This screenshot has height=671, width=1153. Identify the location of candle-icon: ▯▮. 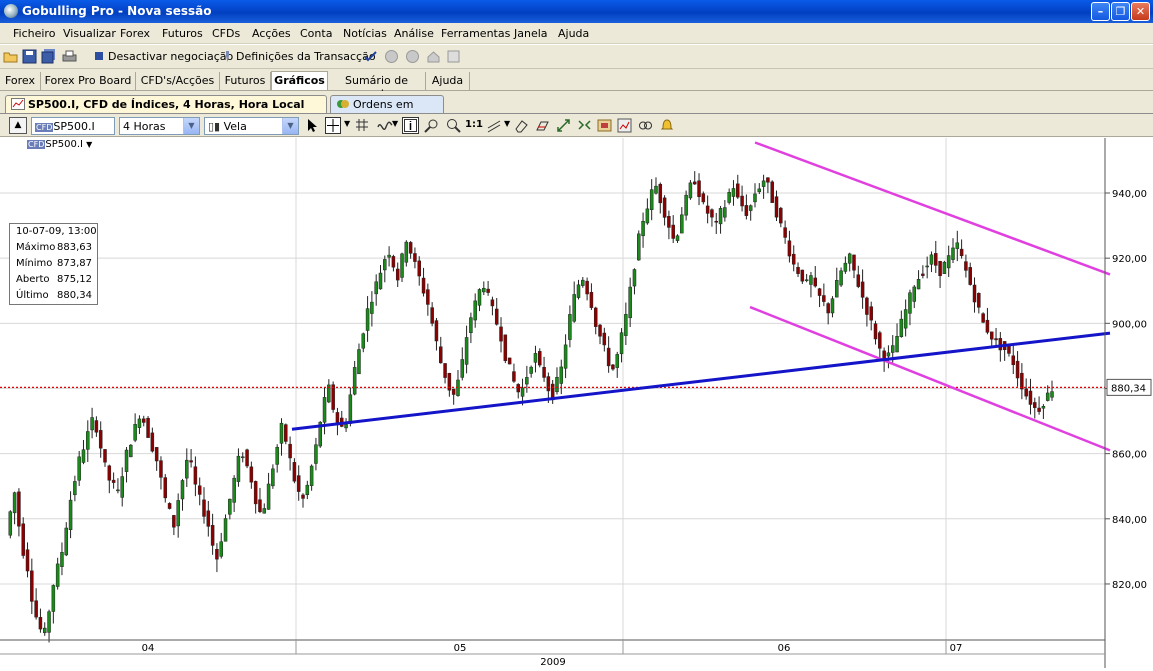
(214, 126).